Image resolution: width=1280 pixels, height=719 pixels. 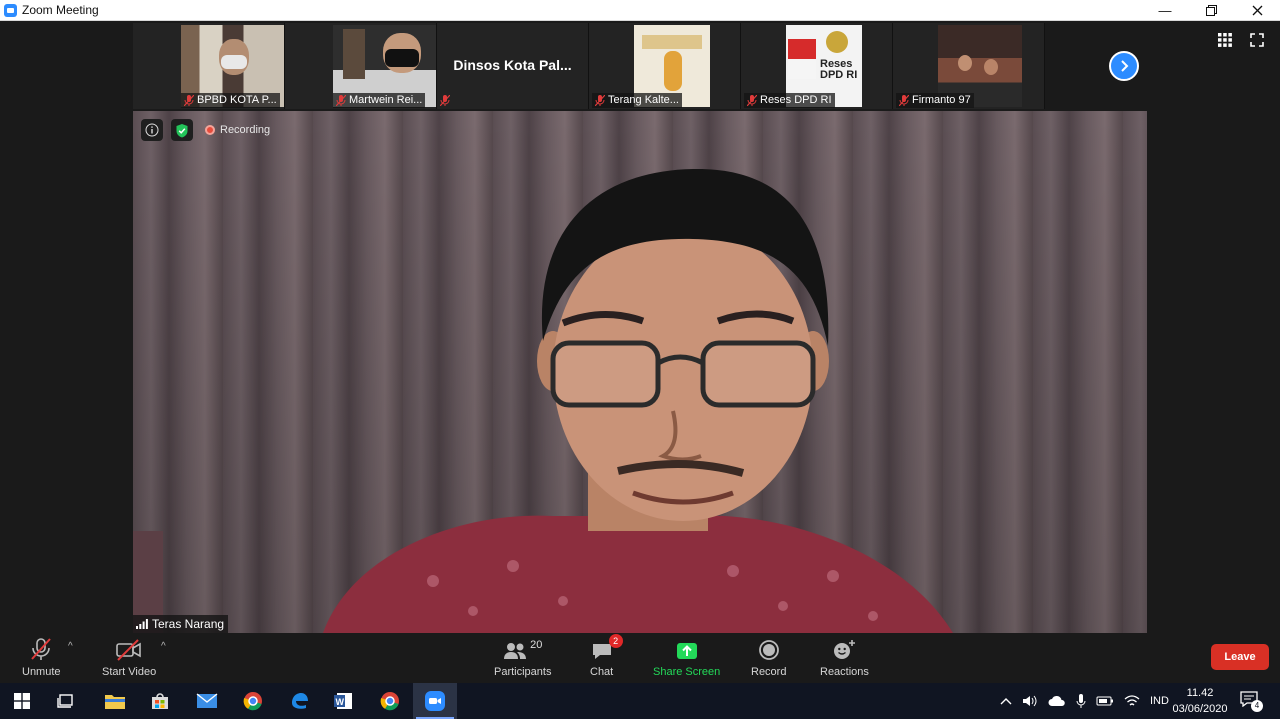 What do you see at coordinates (1081, 701) in the screenshot?
I see `microphone-icon` at bounding box center [1081, 701].